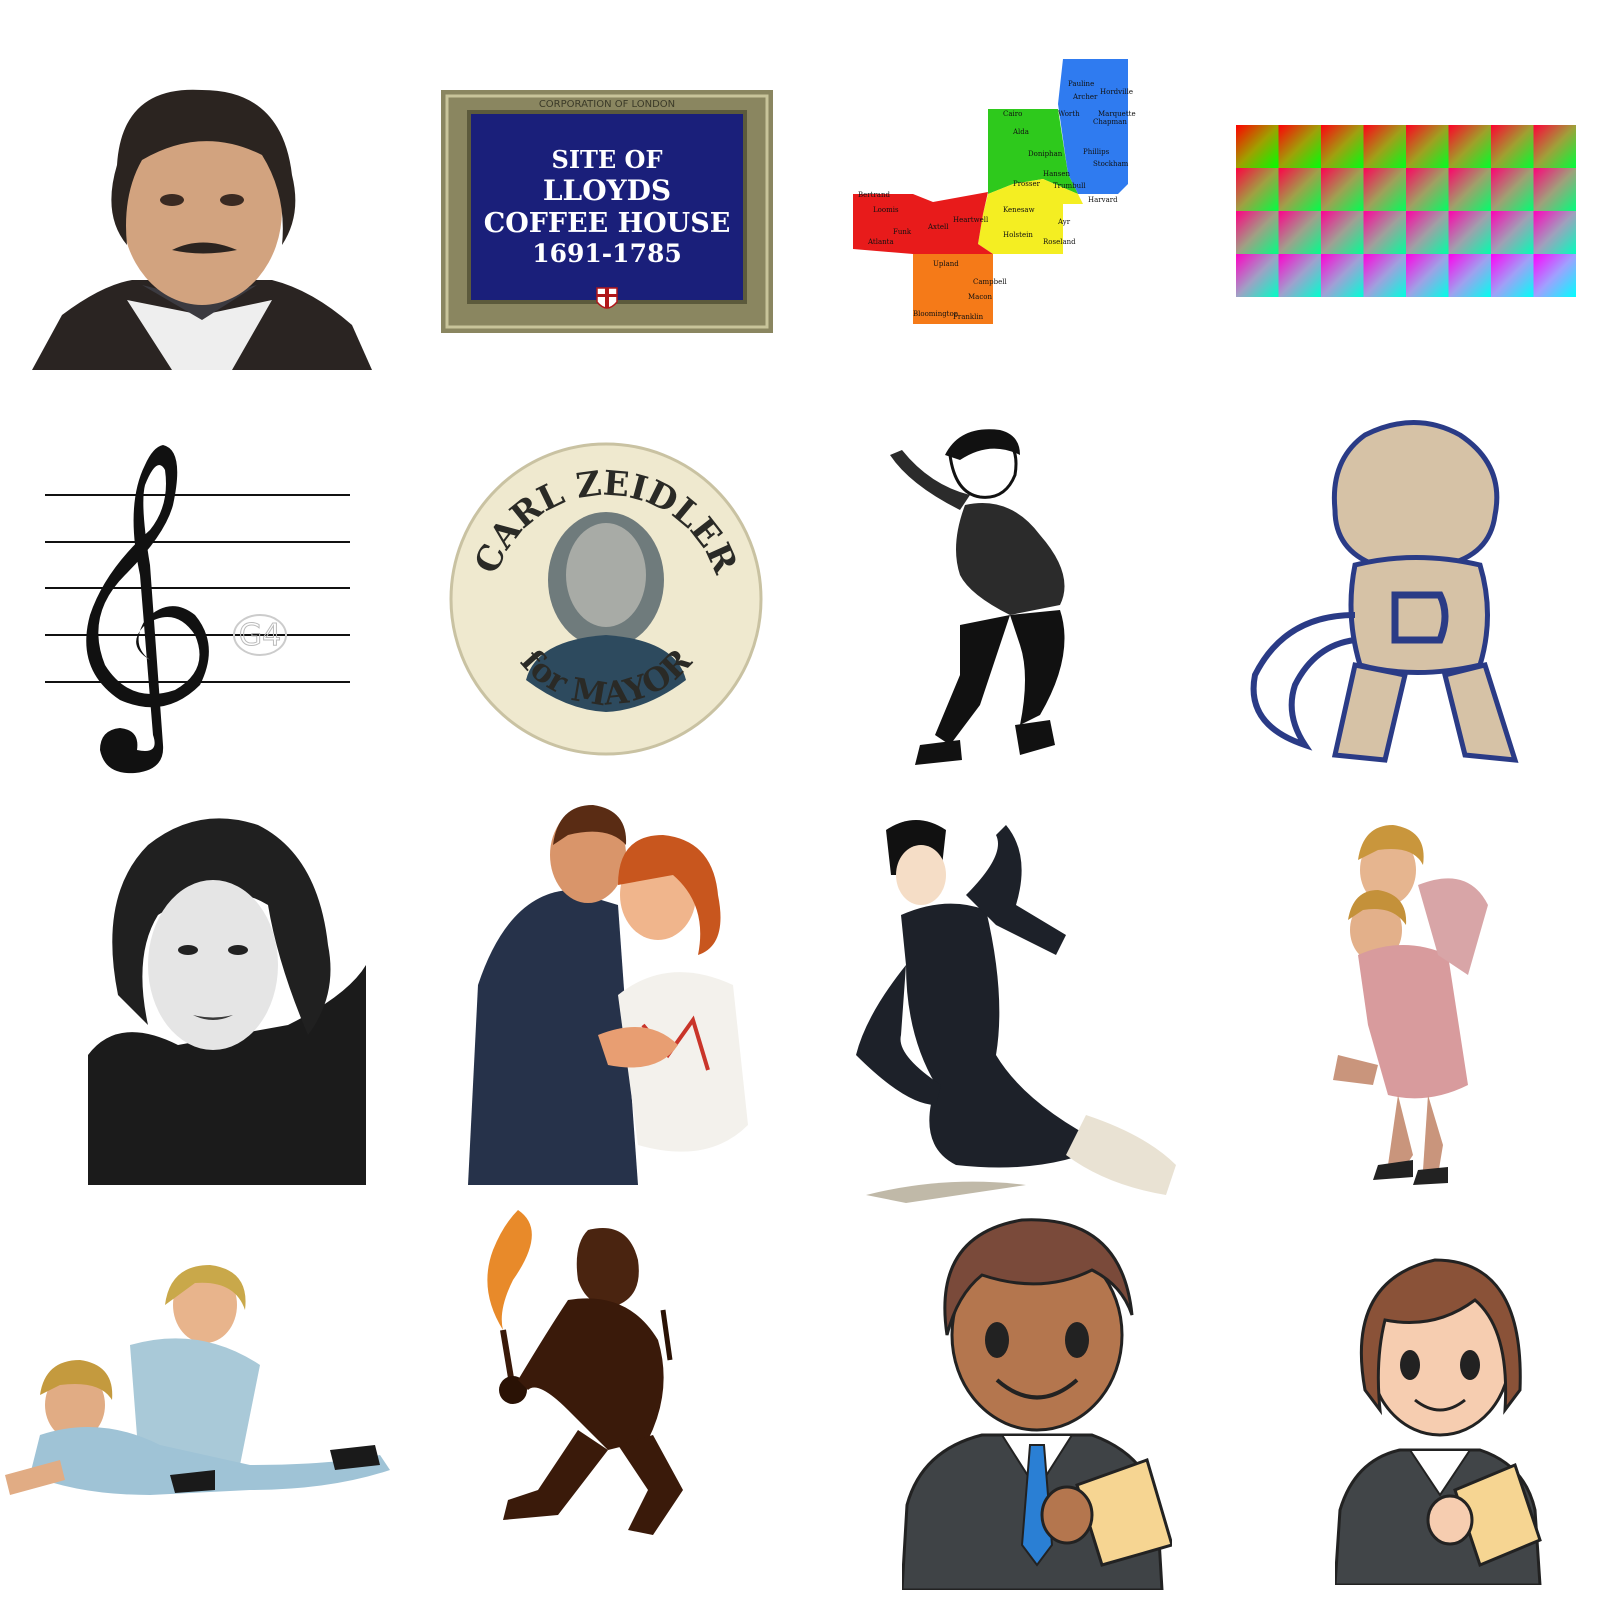  What do you see at coordinates (902, 232) in the screenshot?
I see `map-place-label: Funk` at bounding box center [902, 232].